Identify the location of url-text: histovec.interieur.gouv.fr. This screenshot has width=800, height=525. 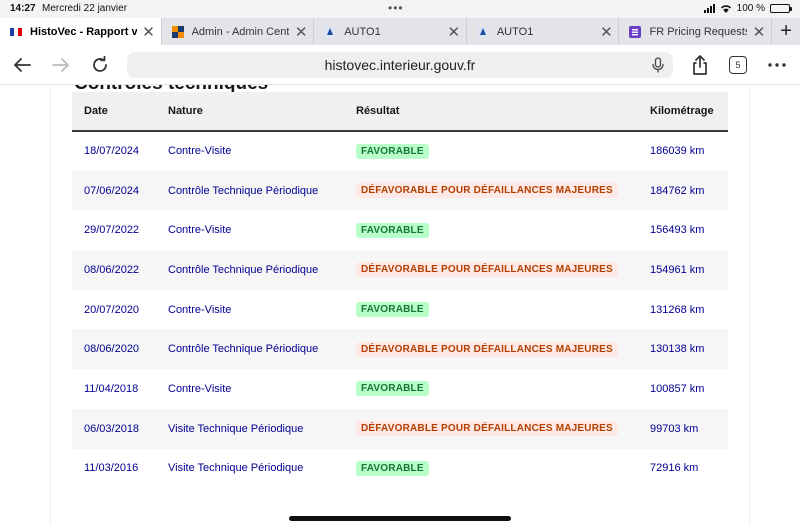
(400, 65).